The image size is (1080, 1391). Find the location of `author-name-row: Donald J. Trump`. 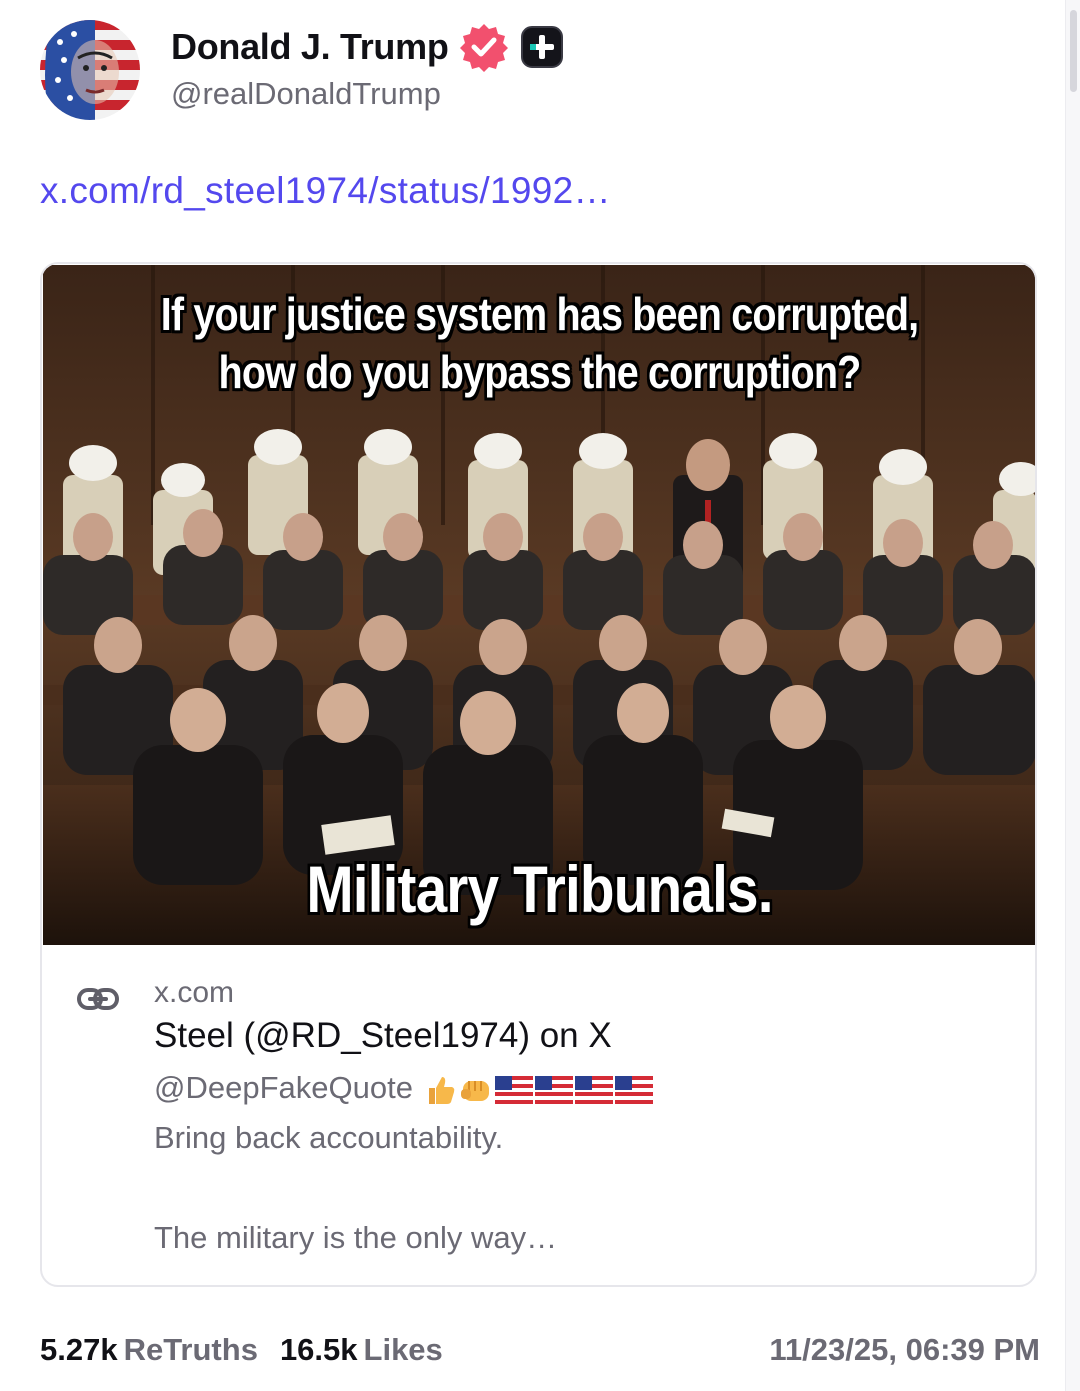

author-name-row: Donald J. Trump is located at coordinates (368, 48).